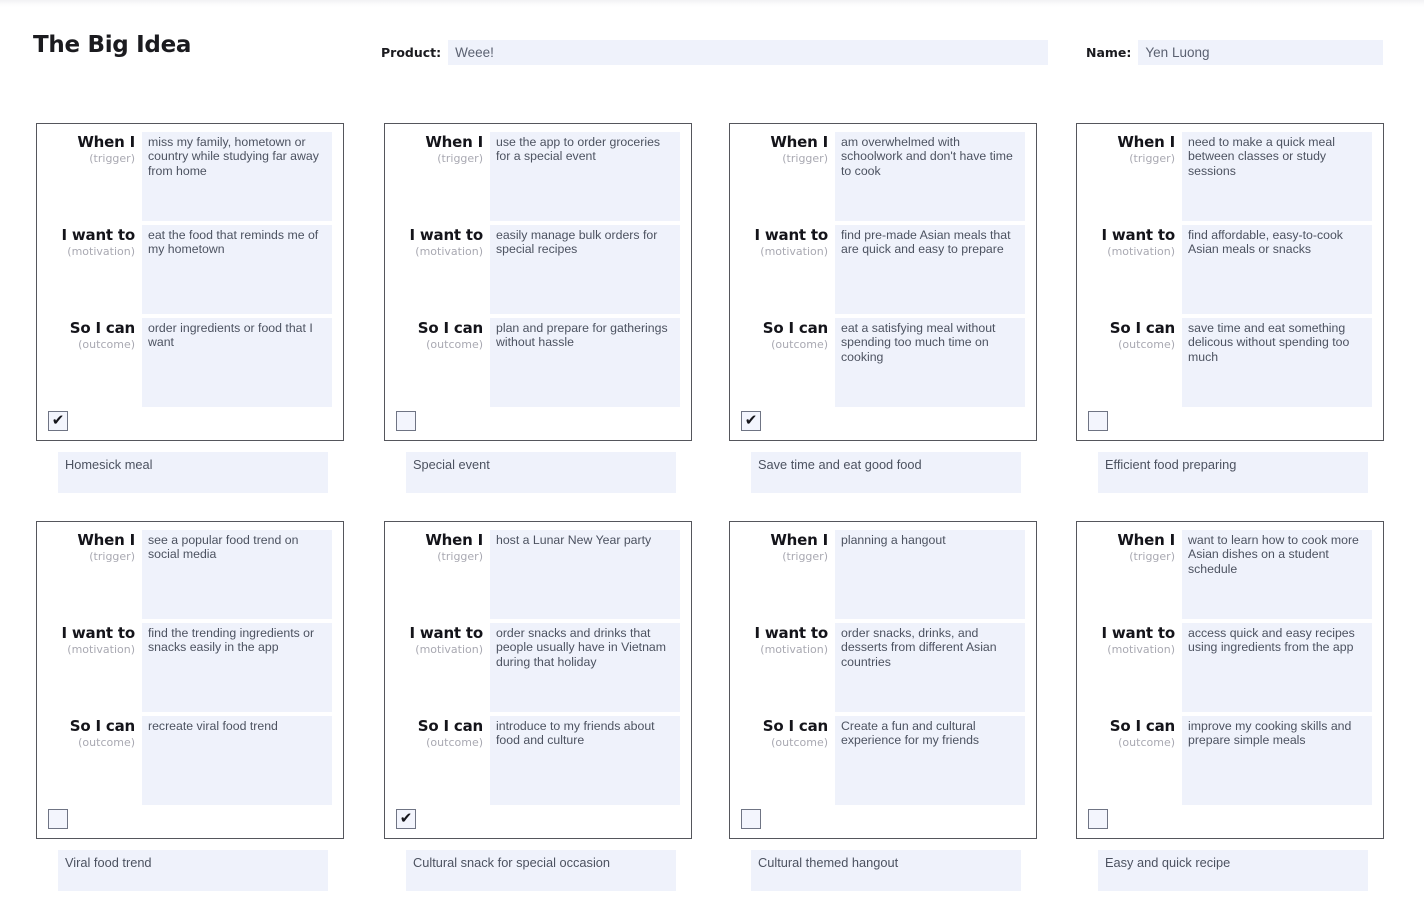 This screenshot has height=919, width=1424. I want to click on name-input: Yen Luong, so click(1261, 52).